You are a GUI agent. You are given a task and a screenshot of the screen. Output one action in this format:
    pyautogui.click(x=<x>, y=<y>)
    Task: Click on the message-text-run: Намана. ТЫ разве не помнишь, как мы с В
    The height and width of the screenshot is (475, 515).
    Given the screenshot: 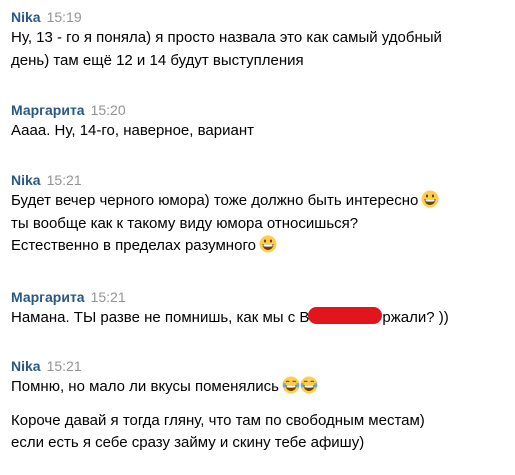 What is the action you would take?
    pyautogui.click(x=160, y=317)
    